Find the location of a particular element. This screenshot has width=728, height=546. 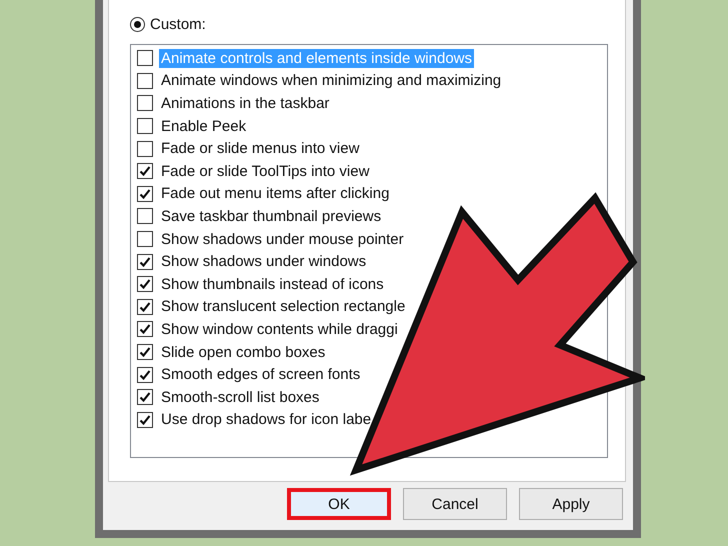

option-label: Show translucent selection rectangle is located at coordinates (283, 306).